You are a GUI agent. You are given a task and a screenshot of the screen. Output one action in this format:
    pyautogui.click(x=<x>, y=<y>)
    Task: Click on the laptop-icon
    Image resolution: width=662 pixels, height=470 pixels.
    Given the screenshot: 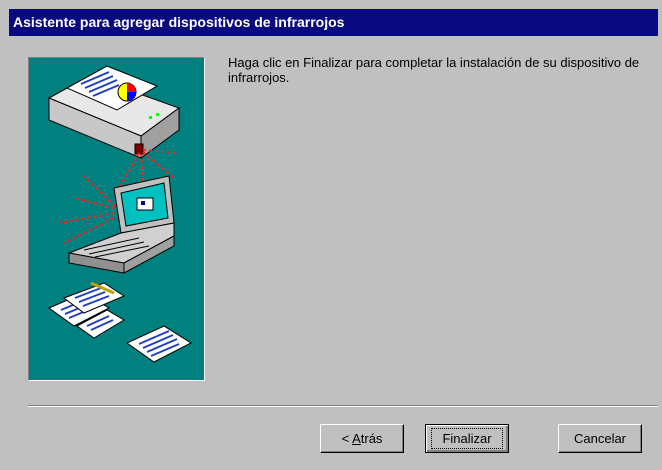 What is the action you would take?
    pyautogui.click(x=121, y=224)
    